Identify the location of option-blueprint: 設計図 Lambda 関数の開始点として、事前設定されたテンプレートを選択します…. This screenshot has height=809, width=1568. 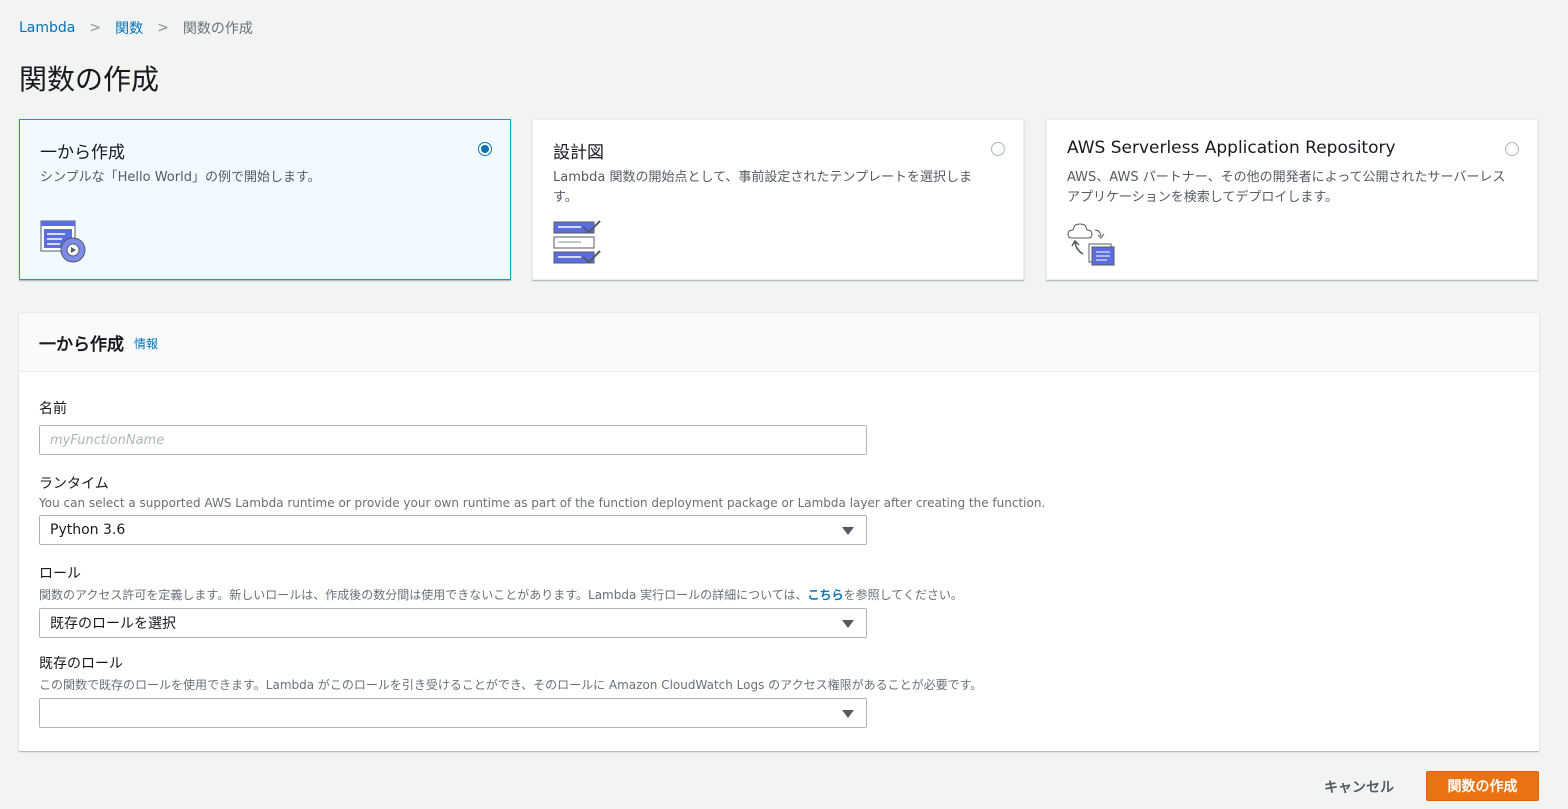
(778, 199).